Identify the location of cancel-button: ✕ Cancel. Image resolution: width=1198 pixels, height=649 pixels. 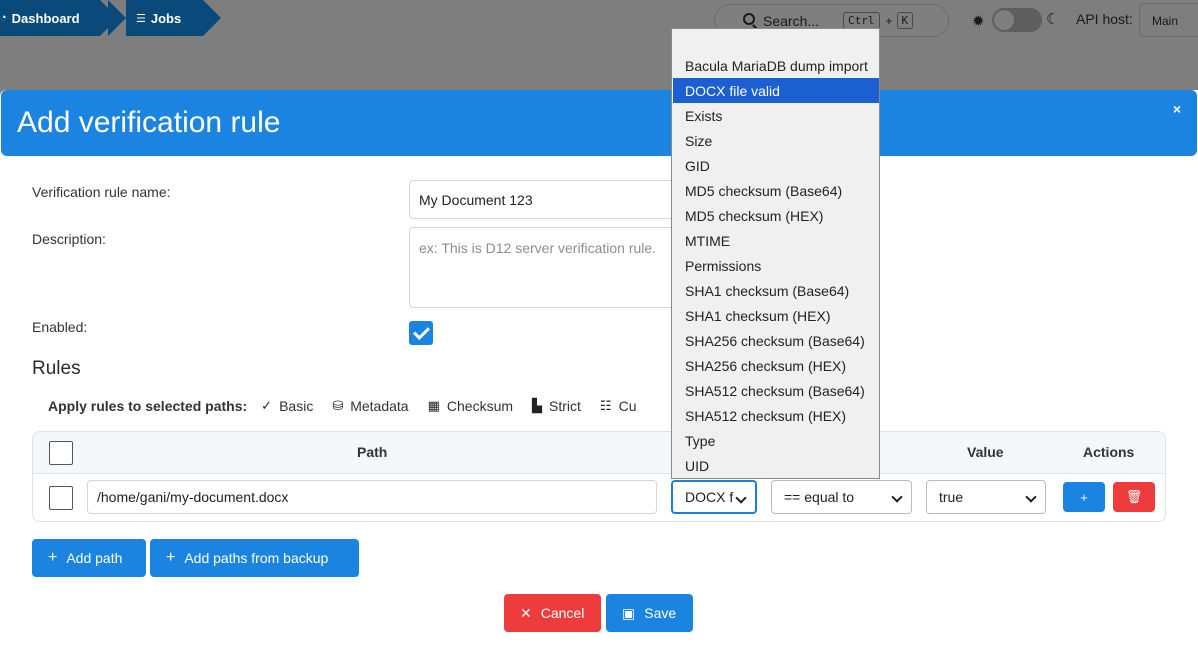
(552, 613).